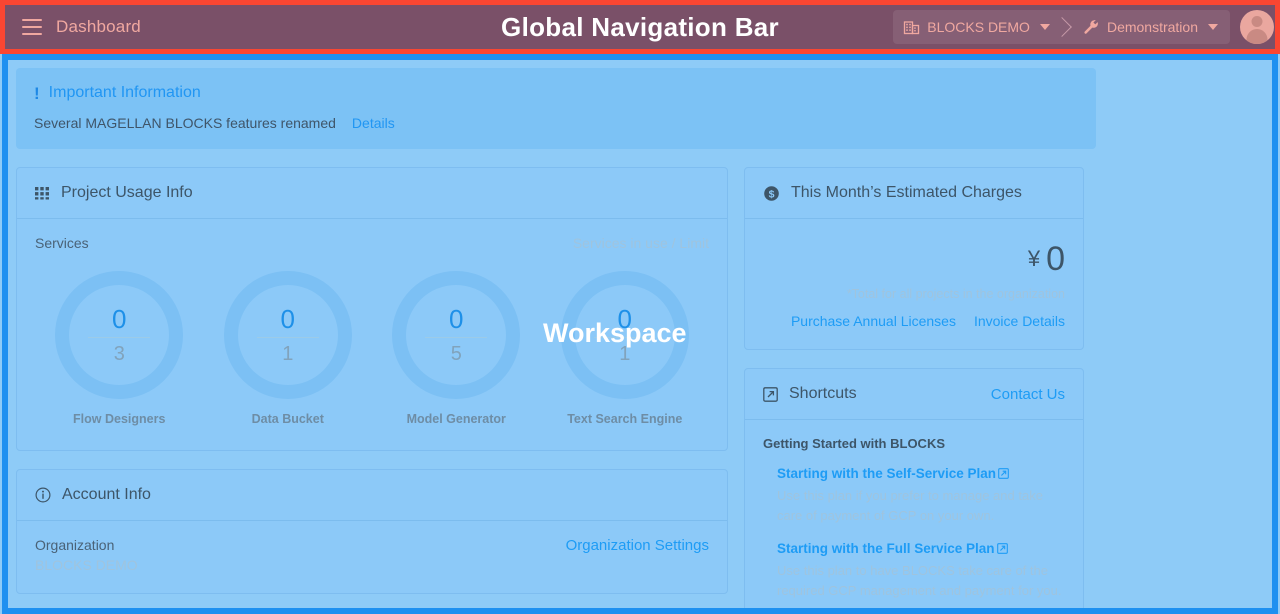  What do you see at coordinates (456, 354) in the screenshot?
I see `ring-limit-value: 5` at bounding box center [456, 354].